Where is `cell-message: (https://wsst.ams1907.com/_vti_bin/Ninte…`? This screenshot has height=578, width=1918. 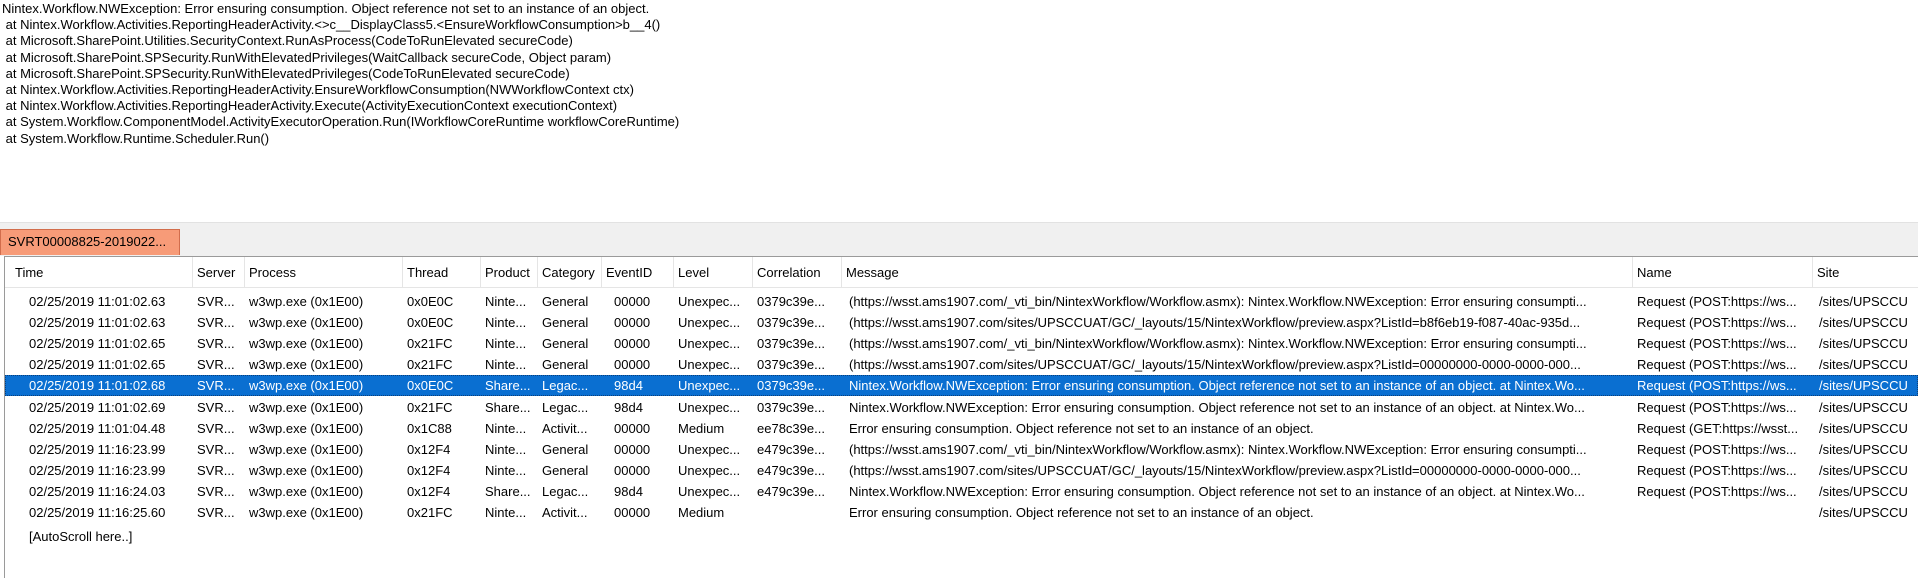
cell-message: (https://wsst.ams1907.com/_vti_bin/Ninte… is located at coordinates (1218, 344).